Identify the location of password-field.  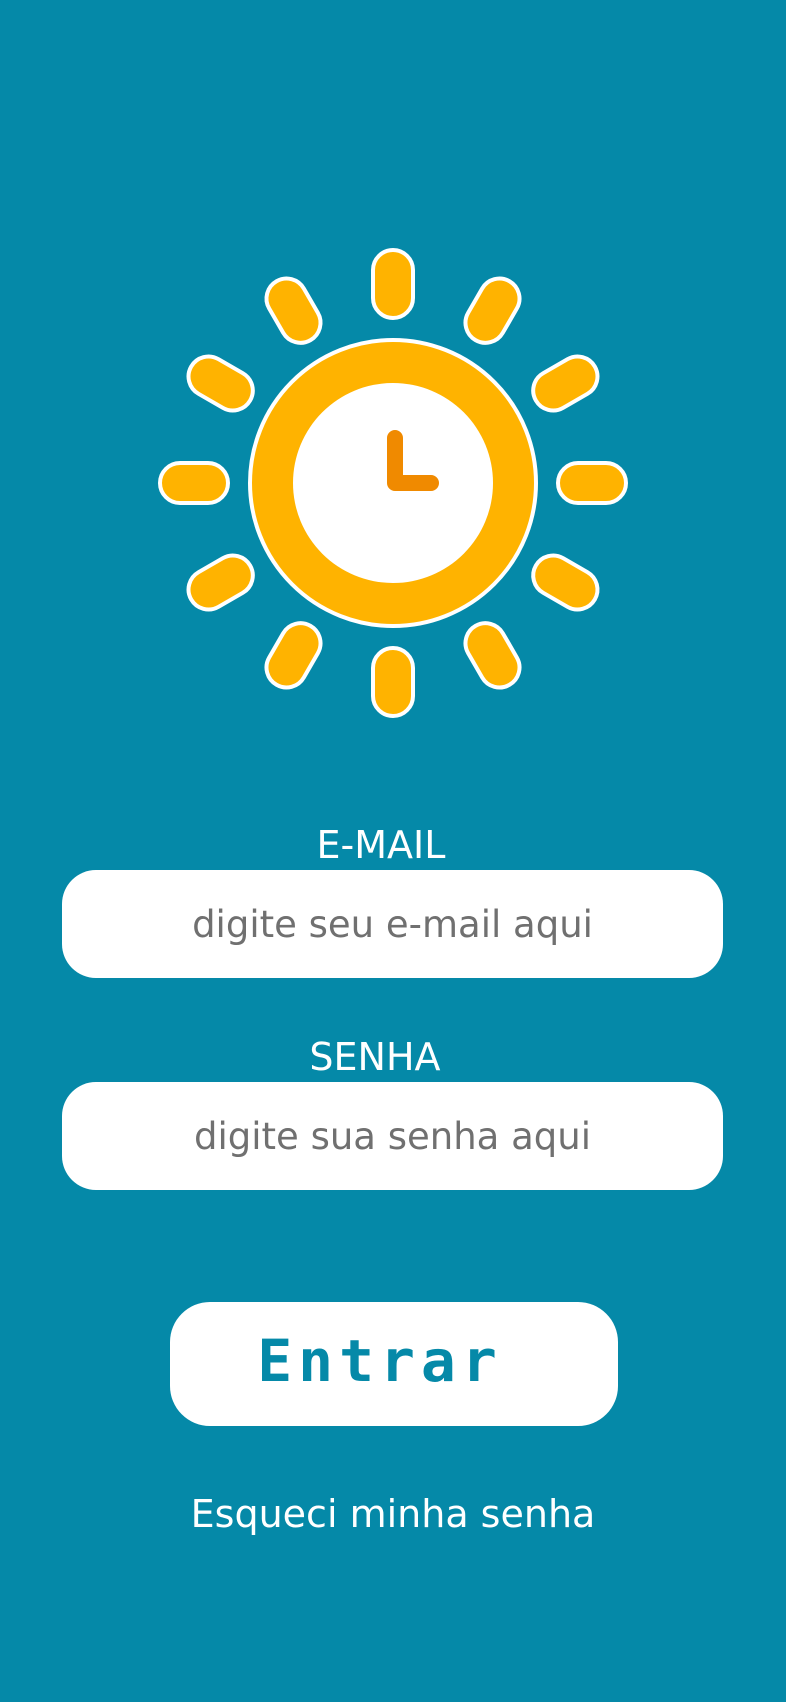
(392, 1136).